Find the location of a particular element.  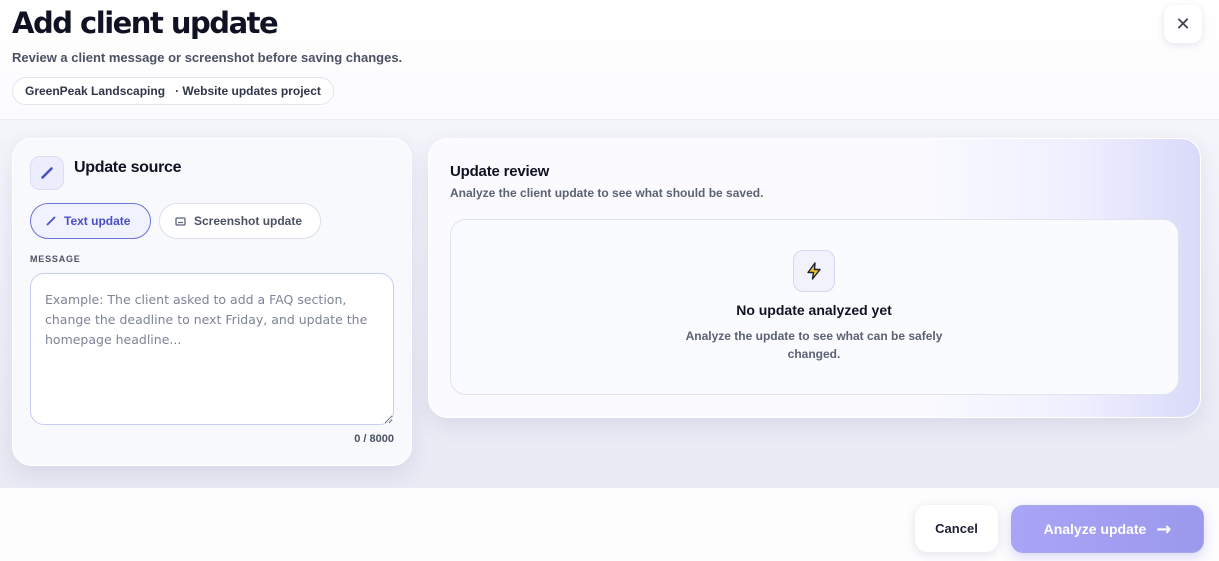

page-title: Add client update is located at coordinates (145, 23).